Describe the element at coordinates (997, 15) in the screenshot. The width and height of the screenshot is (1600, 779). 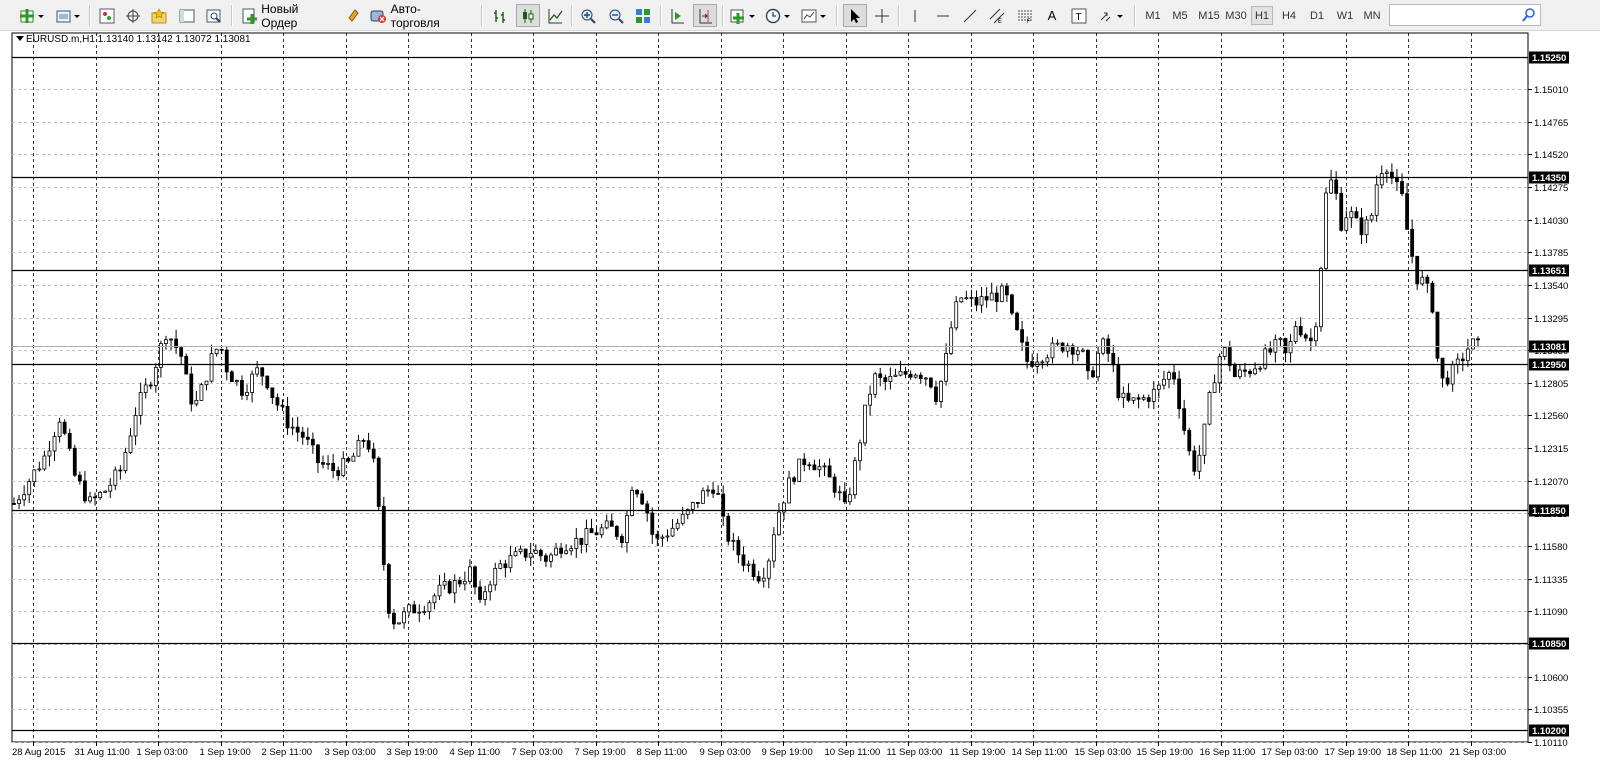
I see `equidistant-channel-button: E` at that location.